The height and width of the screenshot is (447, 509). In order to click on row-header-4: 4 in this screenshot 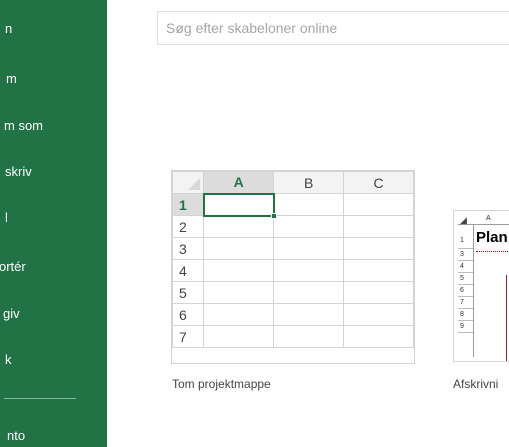, I will do `click(188, 270)`.